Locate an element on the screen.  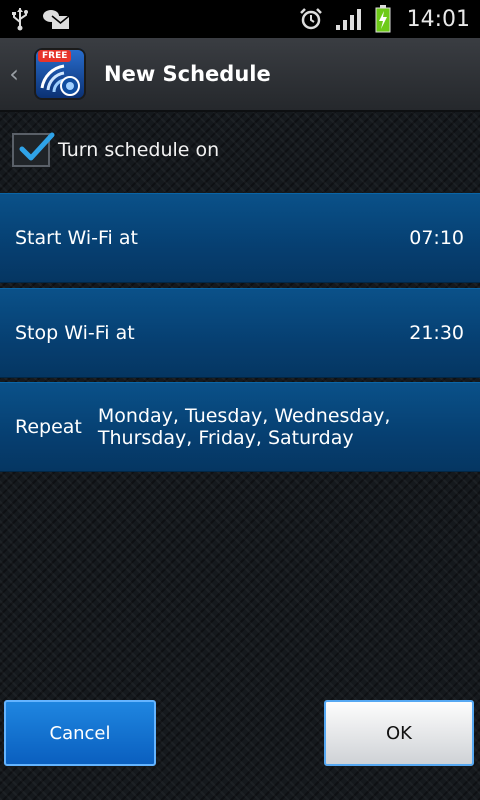
schedule-checkbox is located at coordinates (33, 149).